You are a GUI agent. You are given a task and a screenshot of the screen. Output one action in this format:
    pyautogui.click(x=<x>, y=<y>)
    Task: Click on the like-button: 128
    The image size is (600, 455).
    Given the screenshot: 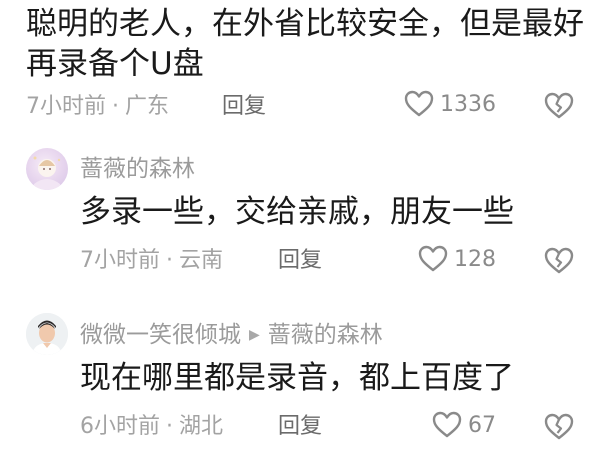 What is the action you would take?
    pyautogui.click(x=457, y=259)
    